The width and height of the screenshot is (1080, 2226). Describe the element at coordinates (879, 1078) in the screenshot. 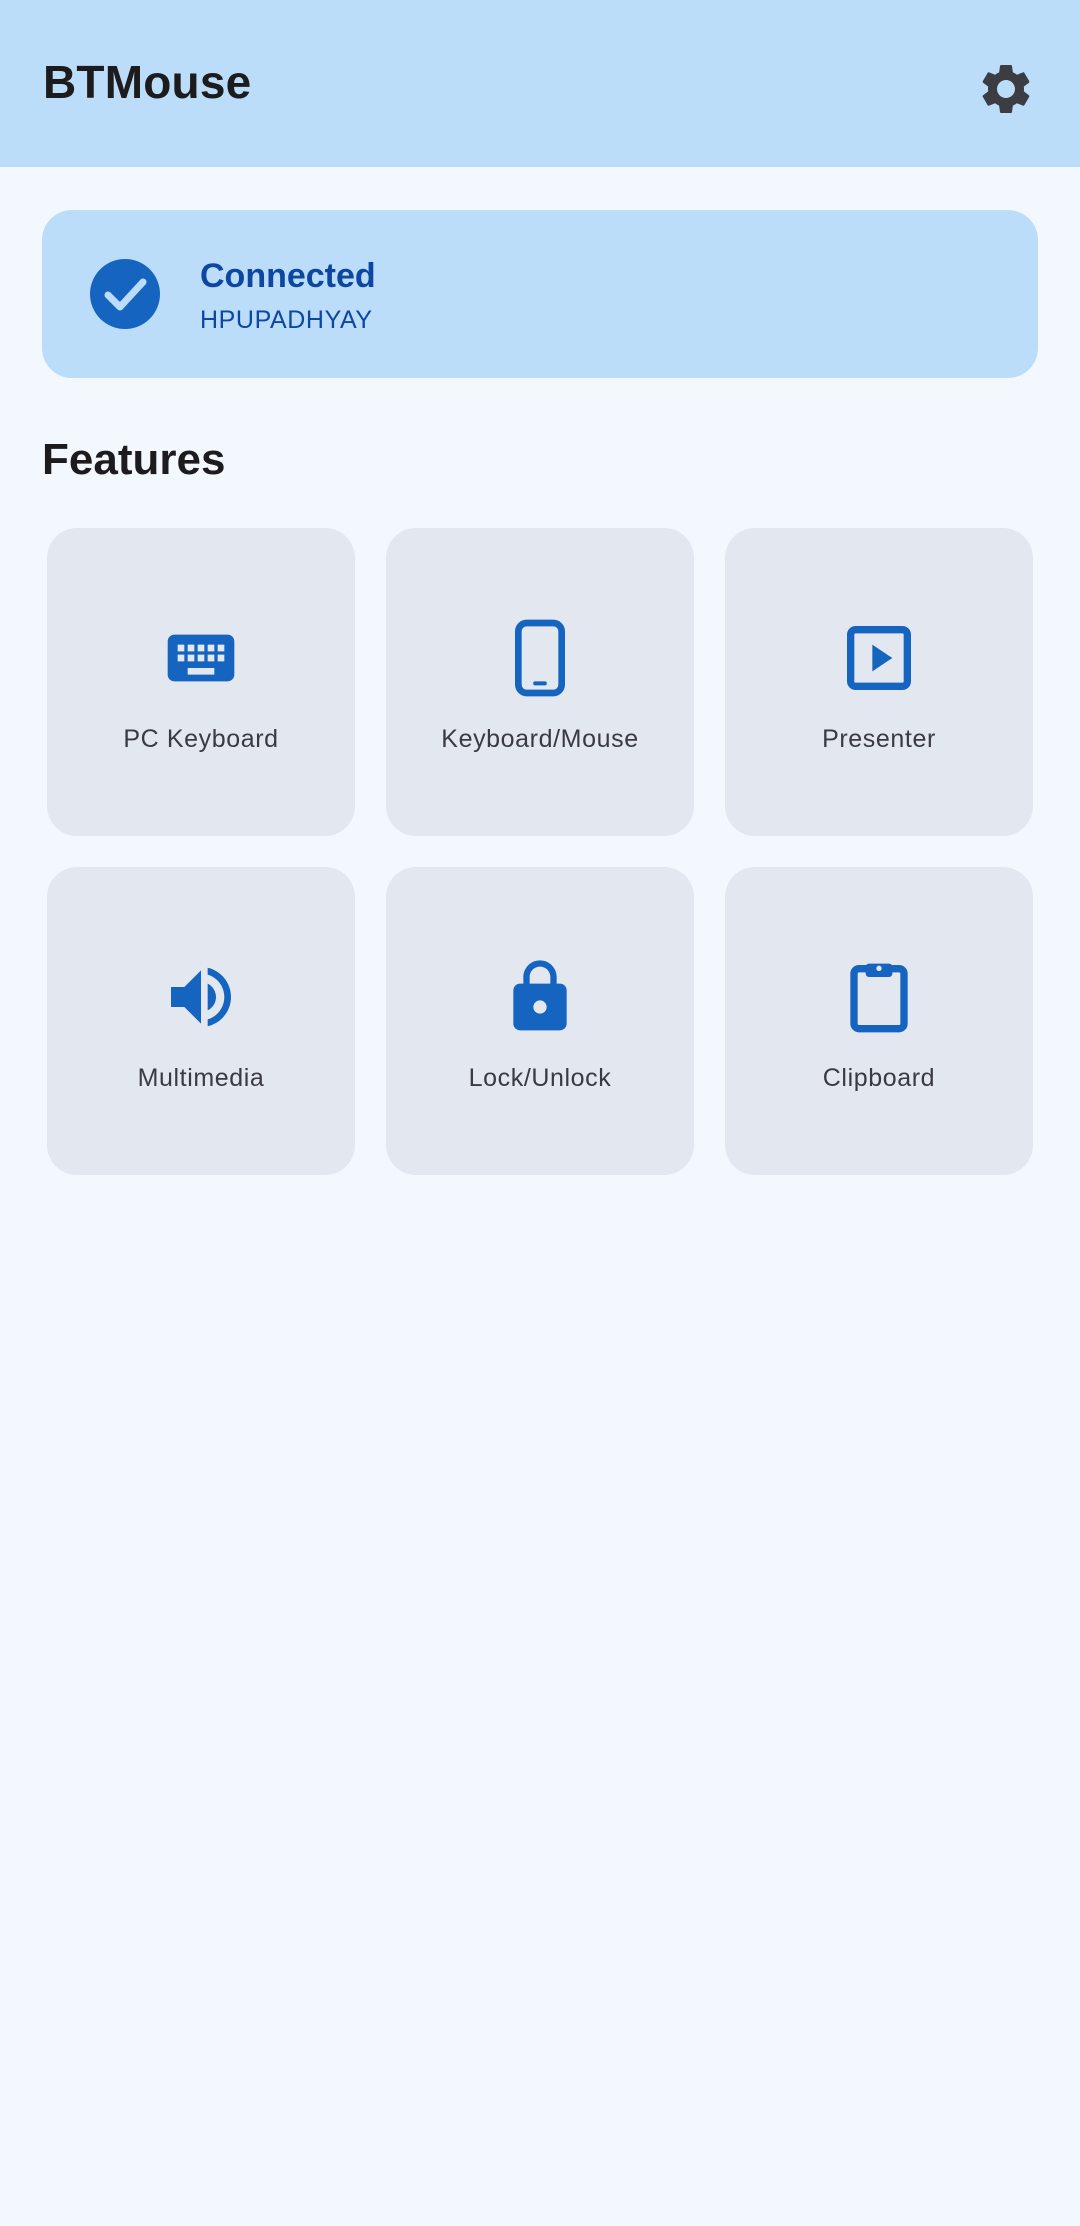

I see `feature-tile-label: Clipboard` at that location.